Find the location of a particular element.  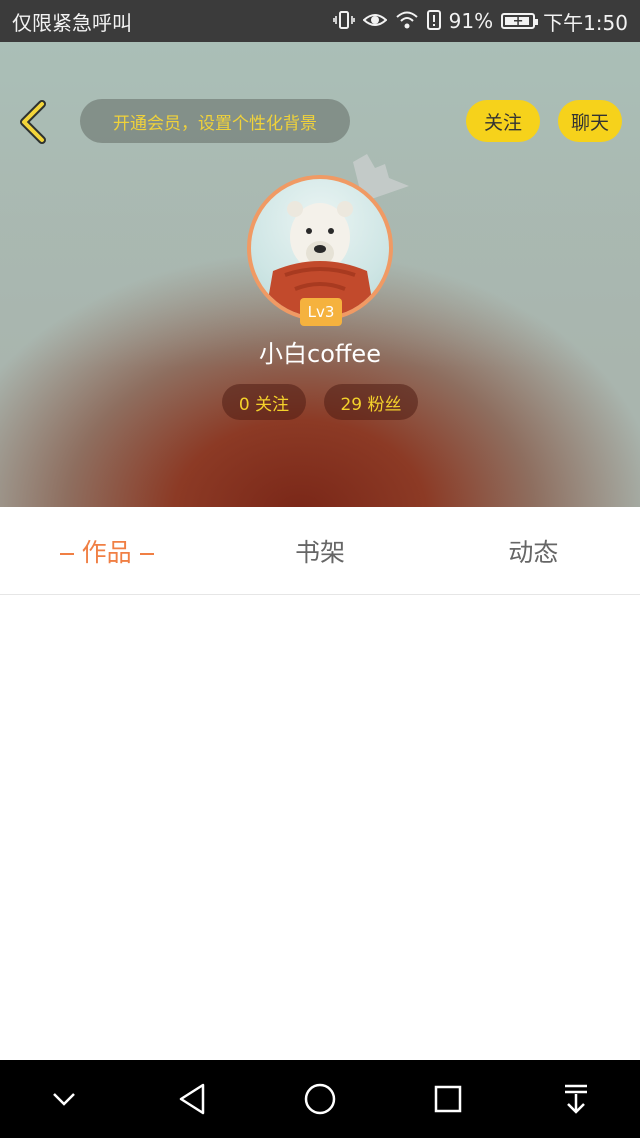

back-button is located at coordinates (34, 122).